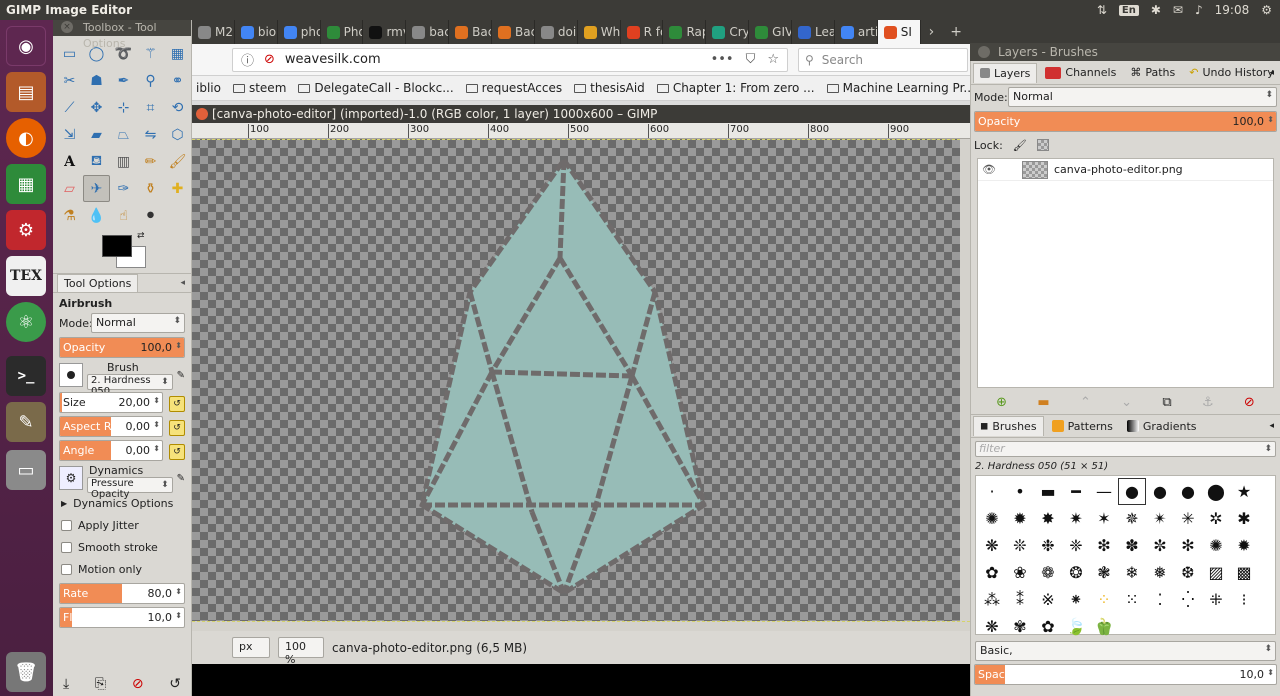  What do you see at coordinates (1125, 121) in the screenshot?
I see `layer-opacity-slider: Opacity 100,0 ⬍` at bounding box center [1125, 121].